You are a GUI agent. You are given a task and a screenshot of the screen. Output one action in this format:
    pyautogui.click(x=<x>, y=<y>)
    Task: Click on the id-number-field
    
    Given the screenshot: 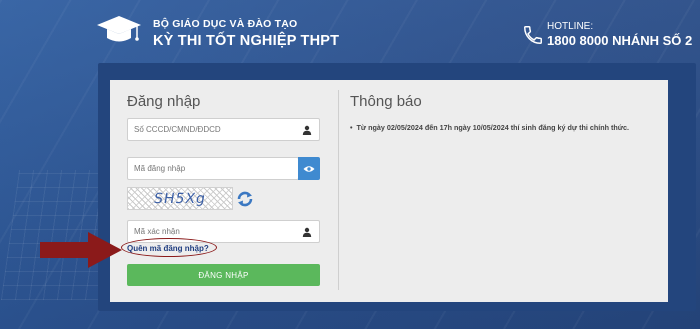 What is the action you would take?
    pyautogui.click(x=223, y=129)
    